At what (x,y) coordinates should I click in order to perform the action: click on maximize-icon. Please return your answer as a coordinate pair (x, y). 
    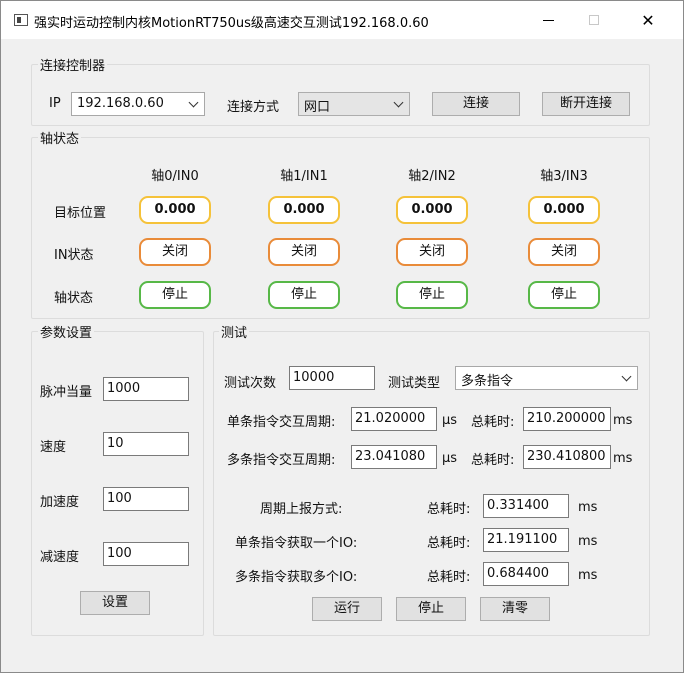
    Looking at the image, I should click on (594, 20).